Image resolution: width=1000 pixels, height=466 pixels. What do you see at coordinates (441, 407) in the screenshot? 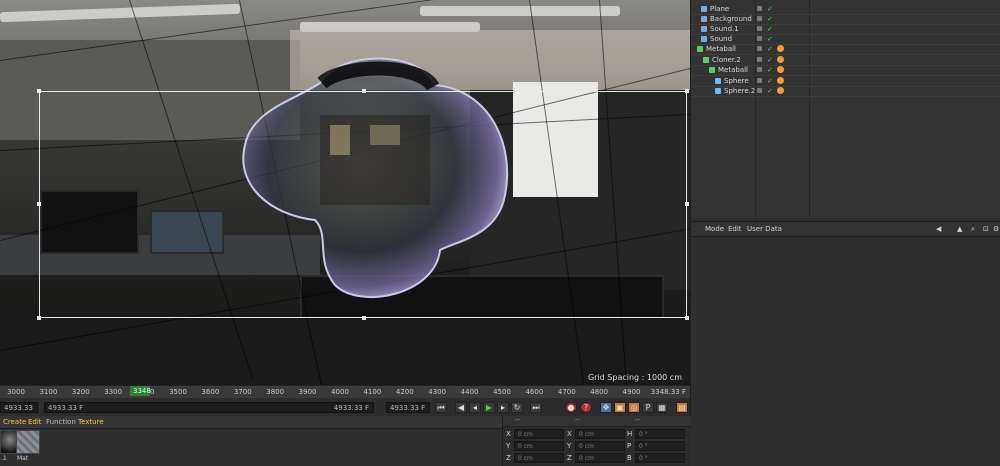
I see `go-to-start-button: ⏮` at bounding box center [441, 407].